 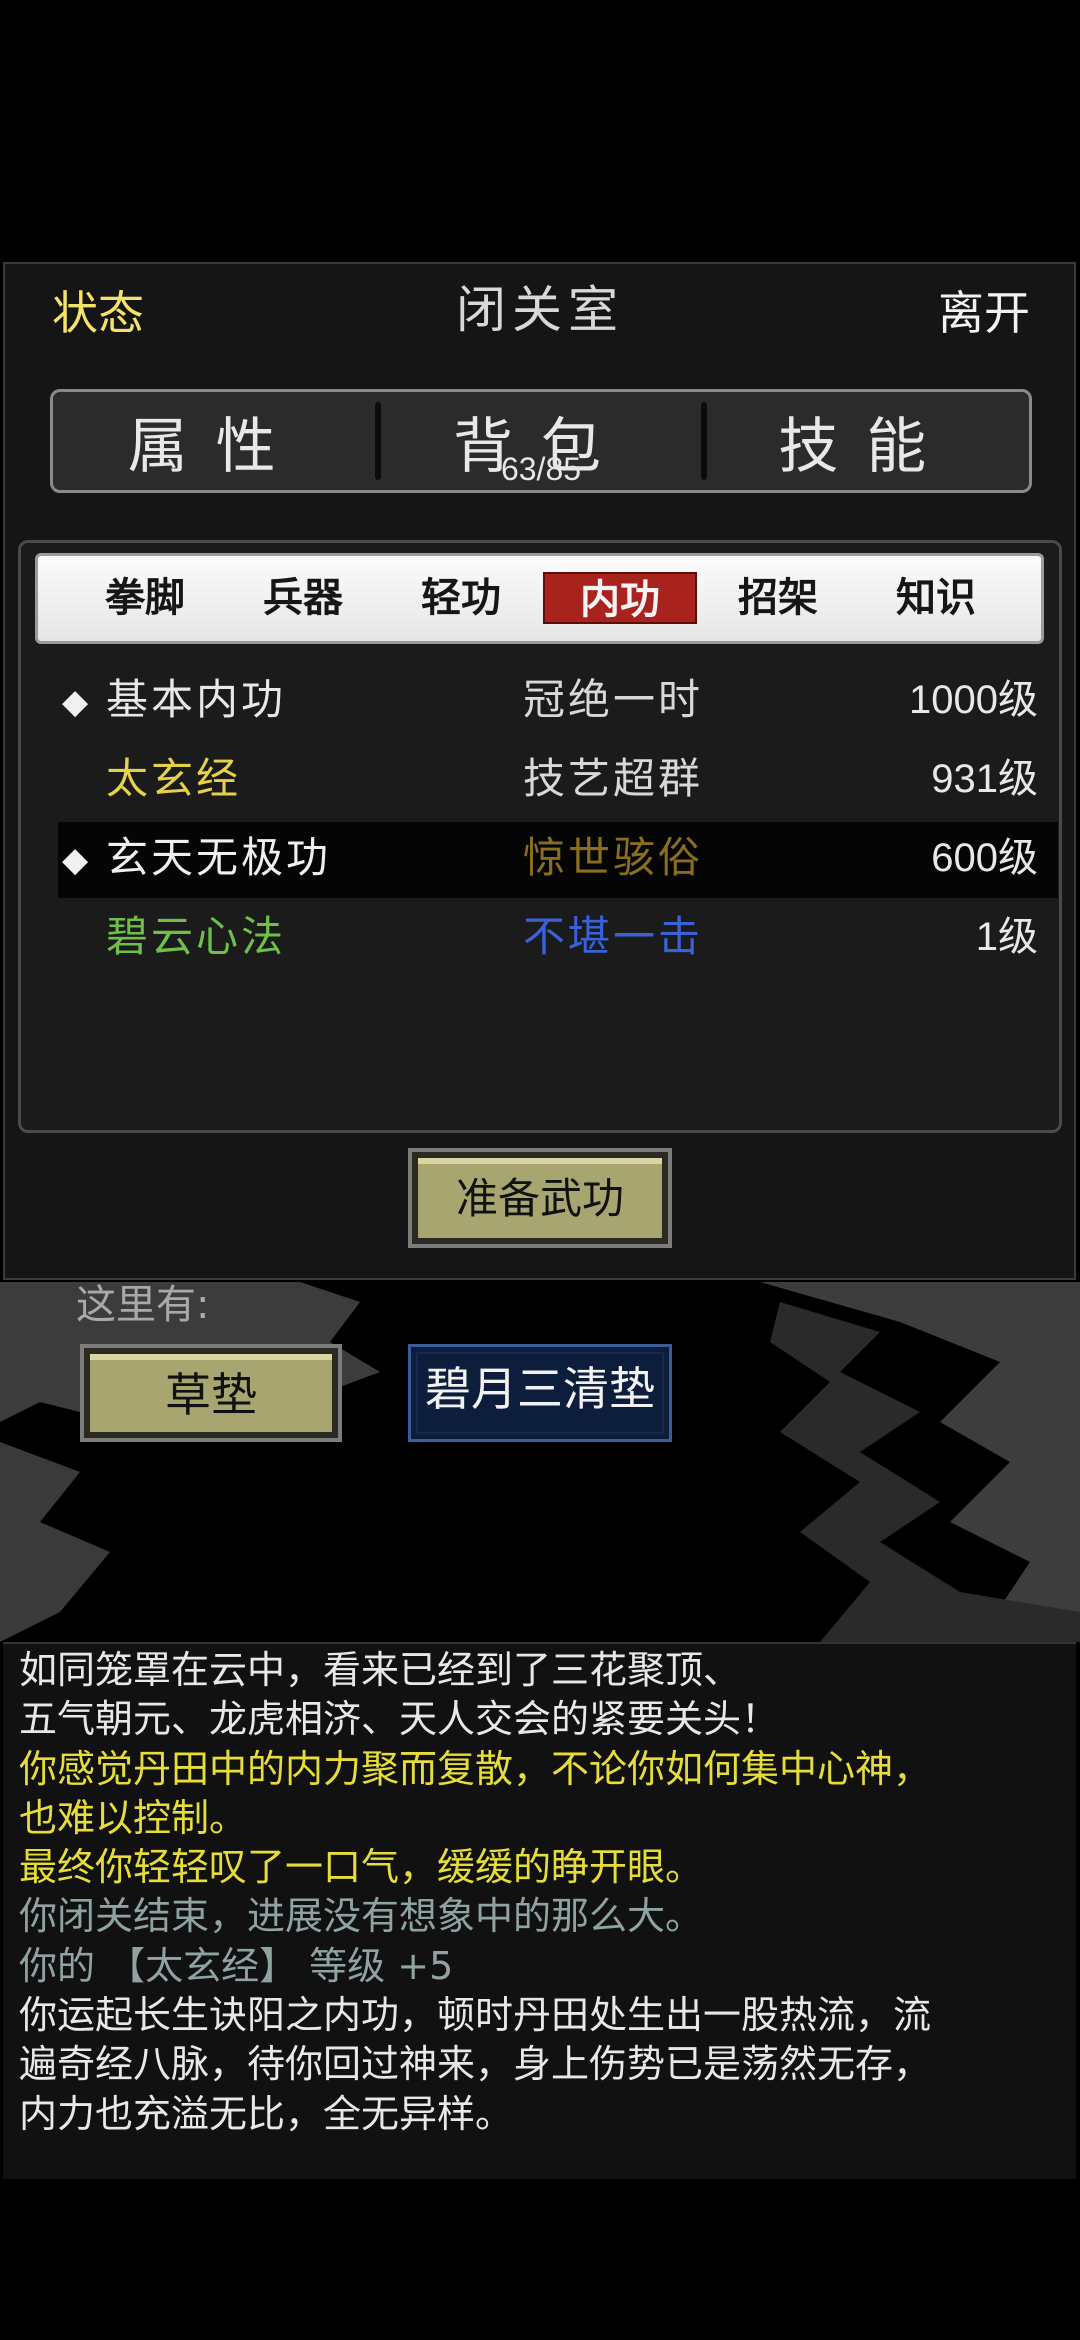 I want to click on tab-skills: 技能, so click(x=864, y=441).